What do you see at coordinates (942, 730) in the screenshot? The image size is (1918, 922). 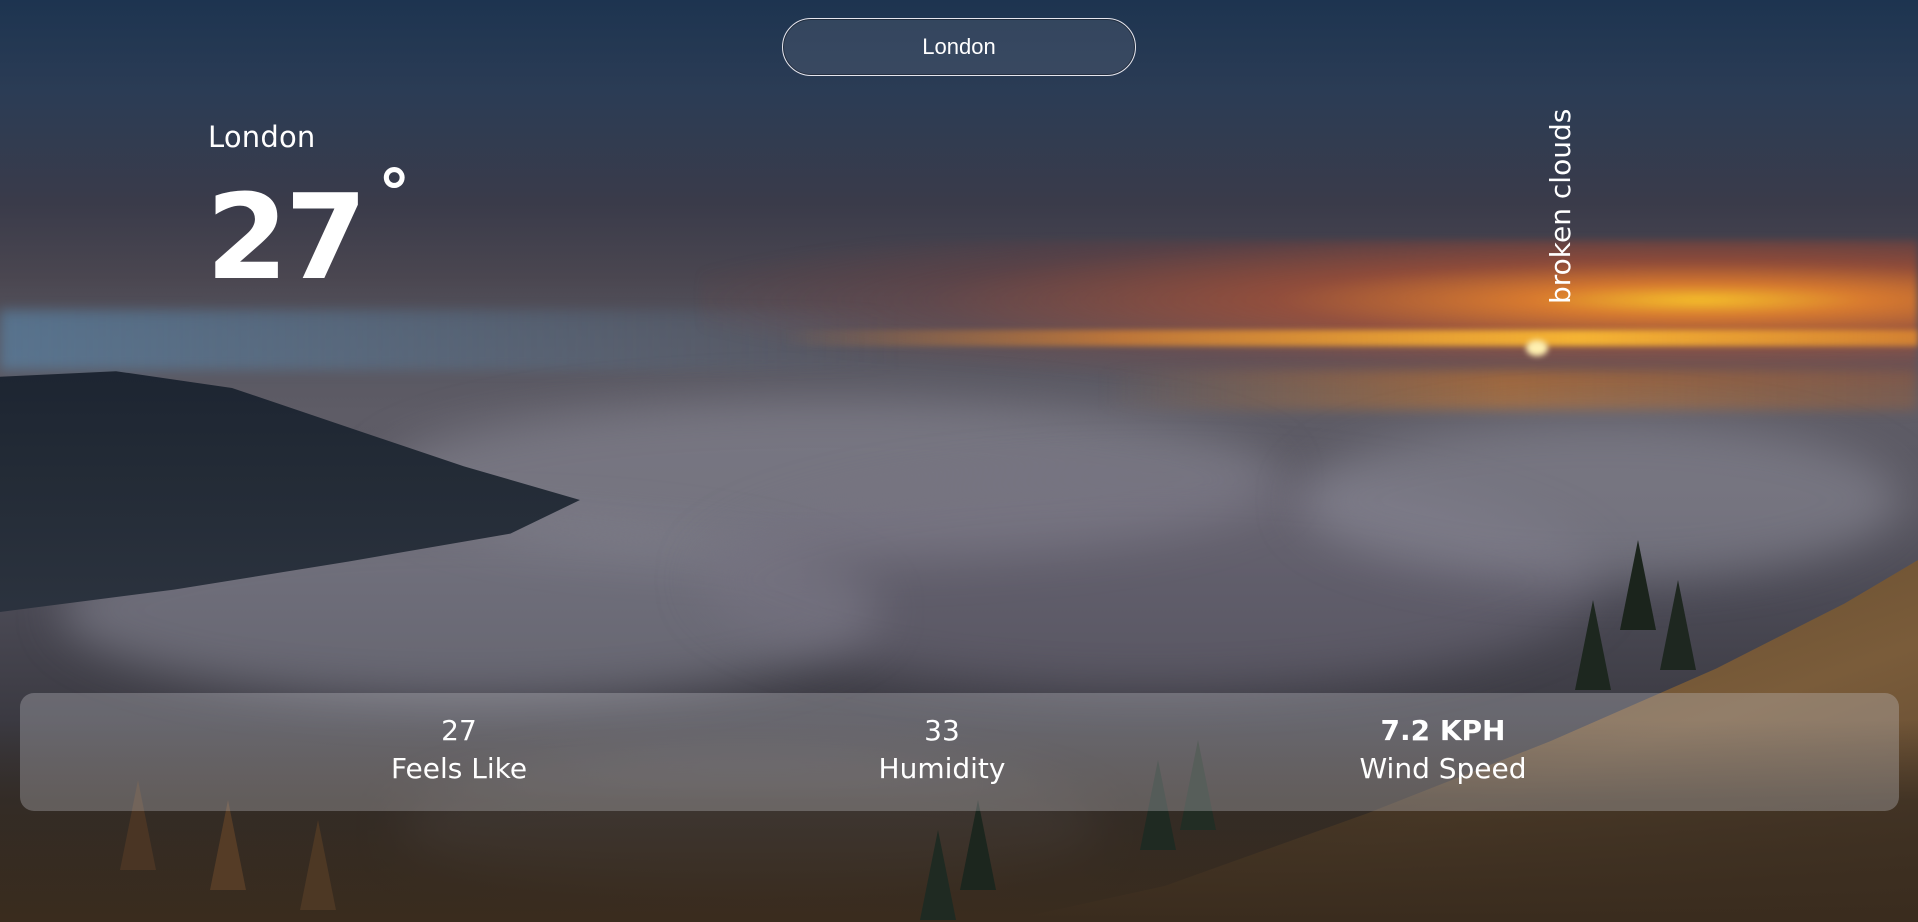 I see `humidity-value: 33` at bounding box center [942, 730].